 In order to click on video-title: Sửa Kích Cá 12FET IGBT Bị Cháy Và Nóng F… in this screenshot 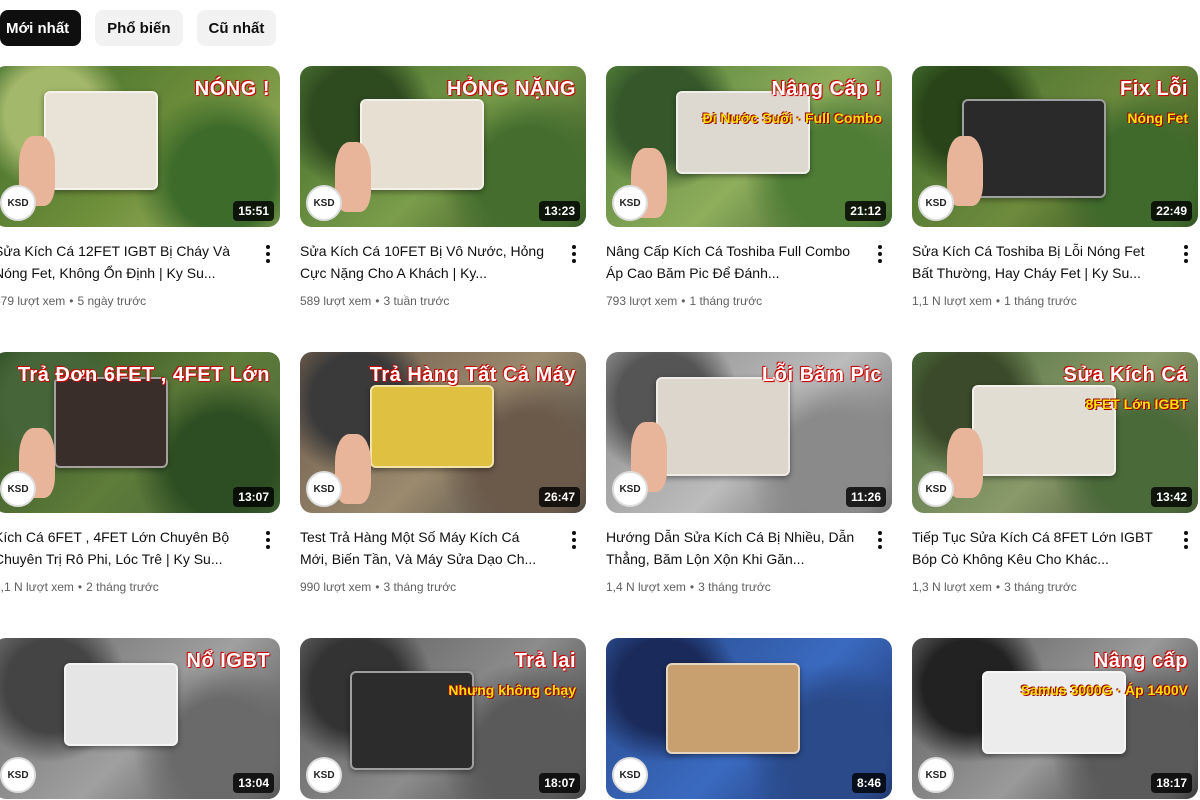, I will do `click(122, 262)`.